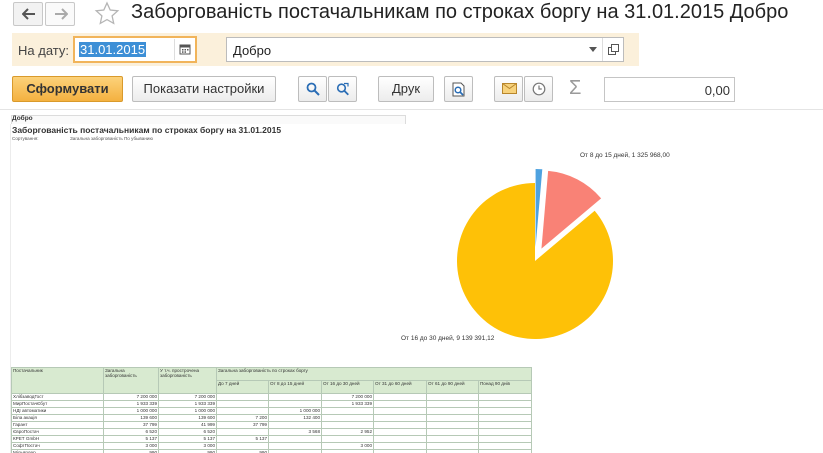 The image size is (823, 453). What do you see at coordinates (448, 338) in the screenshot?
I see `pie-label-16-30: От 16 до 30 дней, 9 139 391,12` at bounding box center [448, 338].